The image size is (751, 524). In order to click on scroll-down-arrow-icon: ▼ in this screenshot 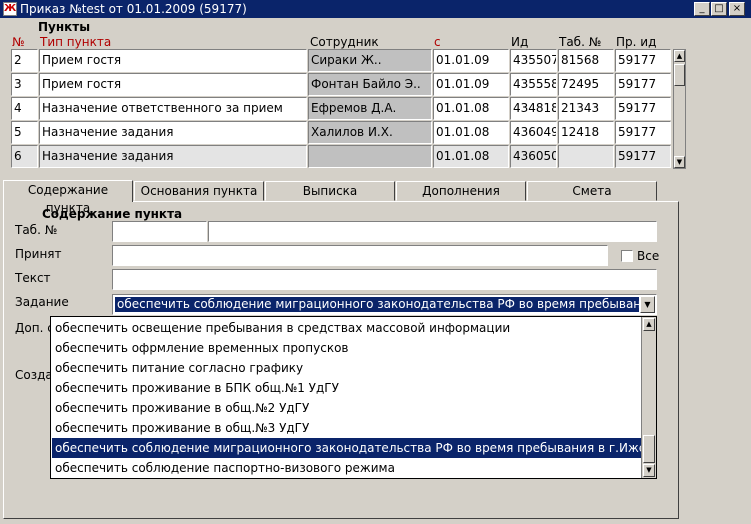, I will do `click(679, 162)`.